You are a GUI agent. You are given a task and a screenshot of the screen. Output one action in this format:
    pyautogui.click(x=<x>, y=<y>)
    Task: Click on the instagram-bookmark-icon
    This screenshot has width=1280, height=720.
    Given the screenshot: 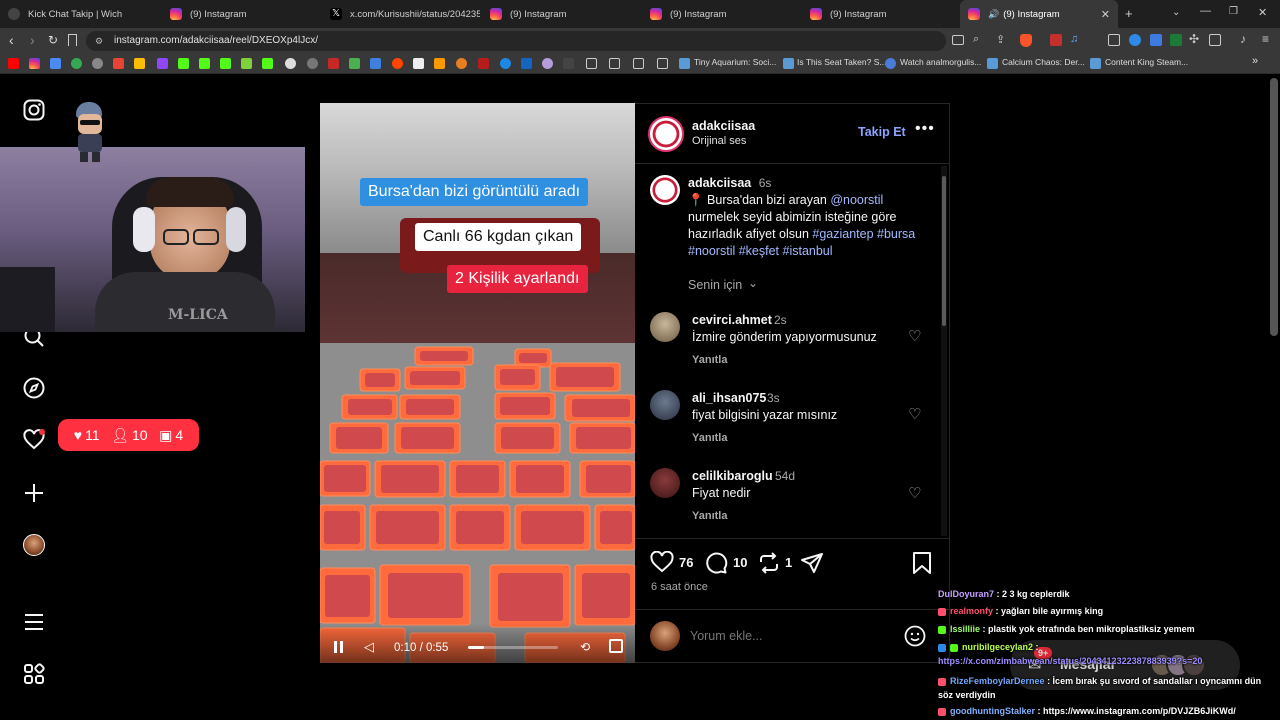 What is the action you would take?
    pyautogui.click(x=34, y=63)
    